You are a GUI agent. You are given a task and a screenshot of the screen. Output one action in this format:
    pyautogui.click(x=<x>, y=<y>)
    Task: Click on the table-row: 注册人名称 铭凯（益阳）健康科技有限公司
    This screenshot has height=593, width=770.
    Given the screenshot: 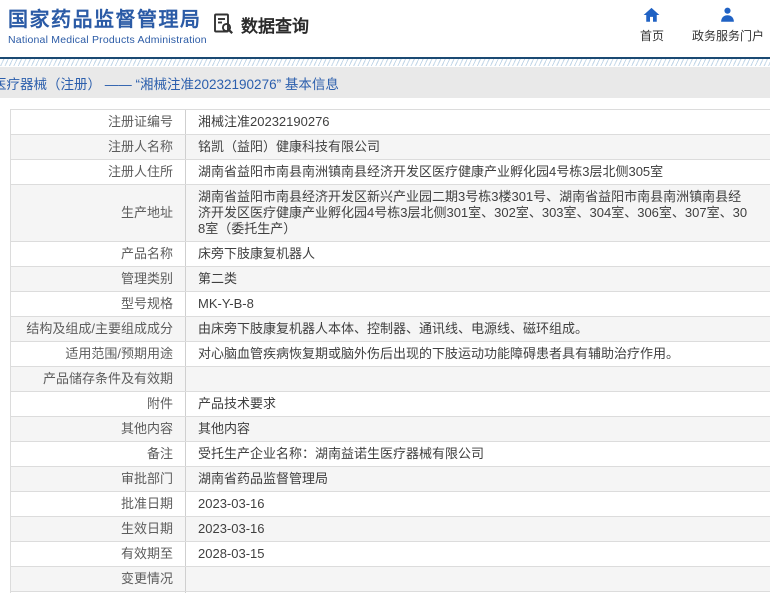 What is the action you would take?
    pyautogui.click(x=390, y=147)
    